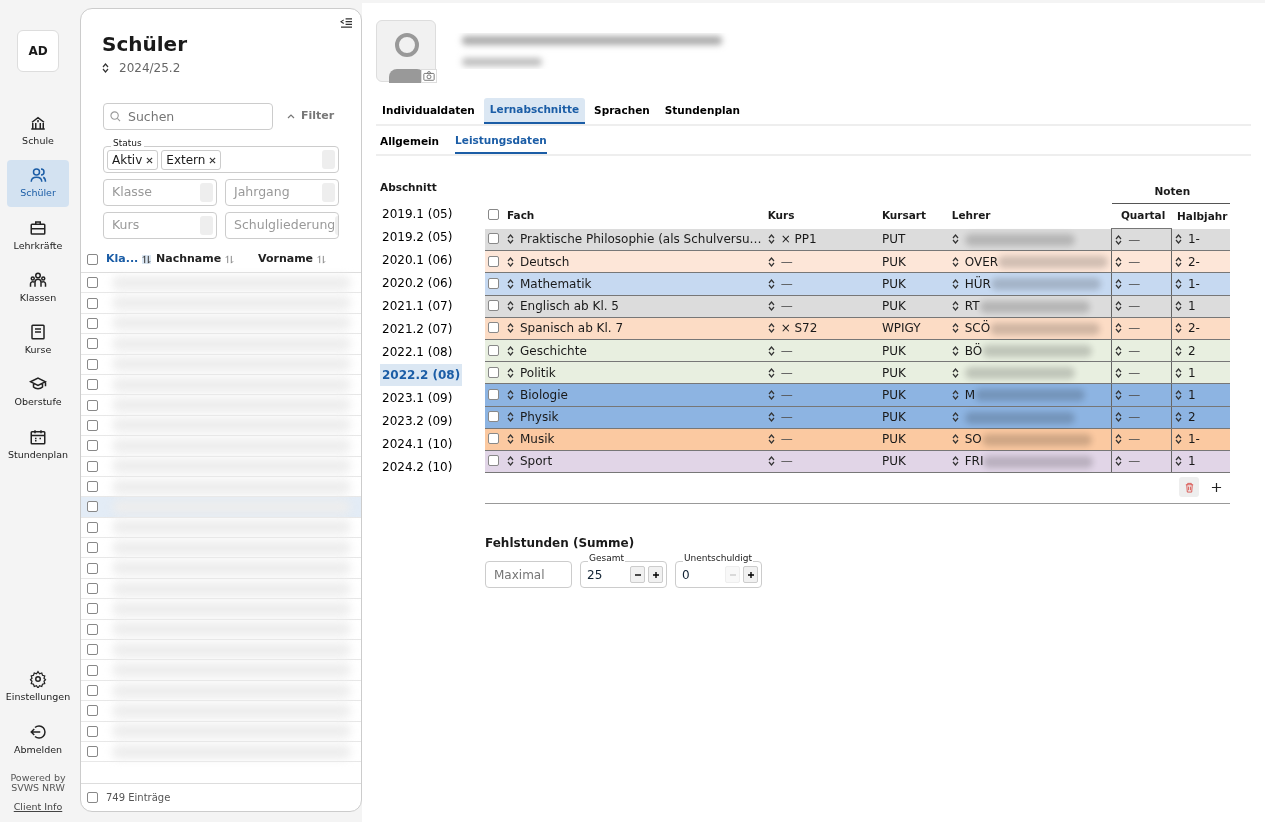 The width and height of the screenshot is (1265, 822). Describe the element at coordinates (421, 375) in the screenshot. I see `section-item: 2022.2 (08)` at that location.